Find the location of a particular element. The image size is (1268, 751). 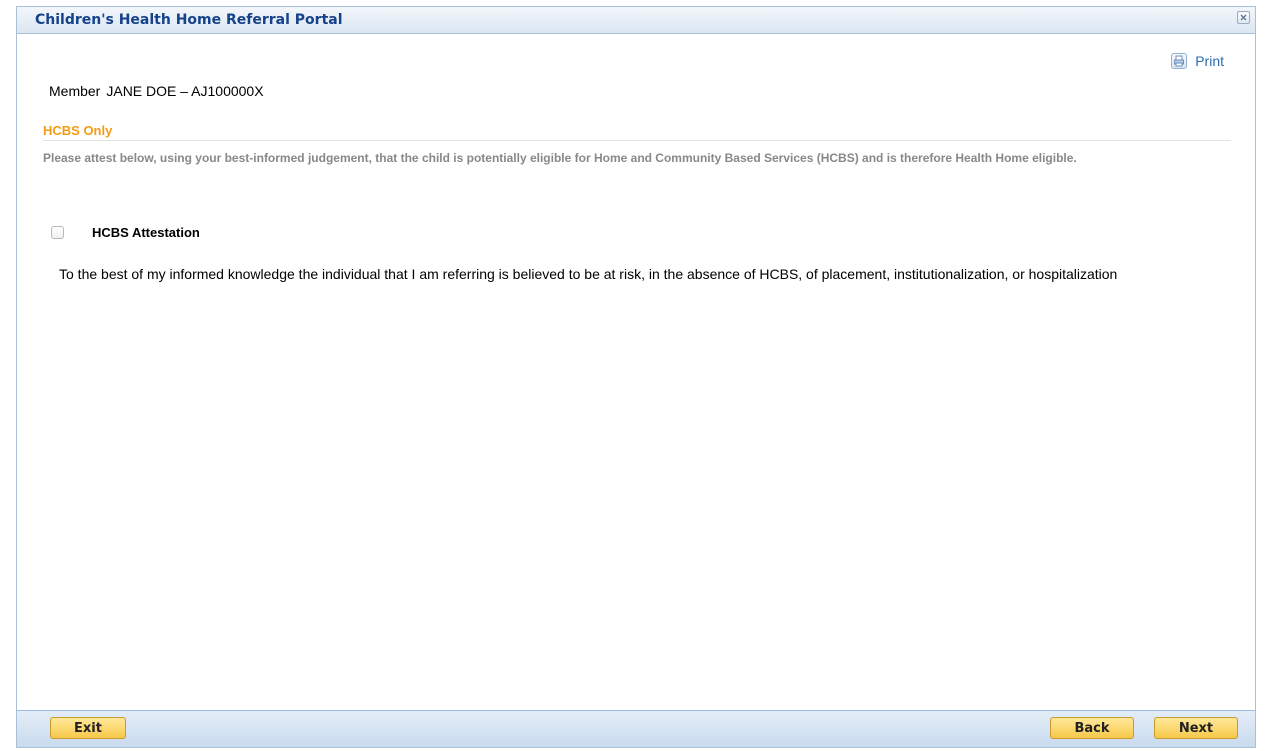

close-icon is located at coordinates (1243, 17).